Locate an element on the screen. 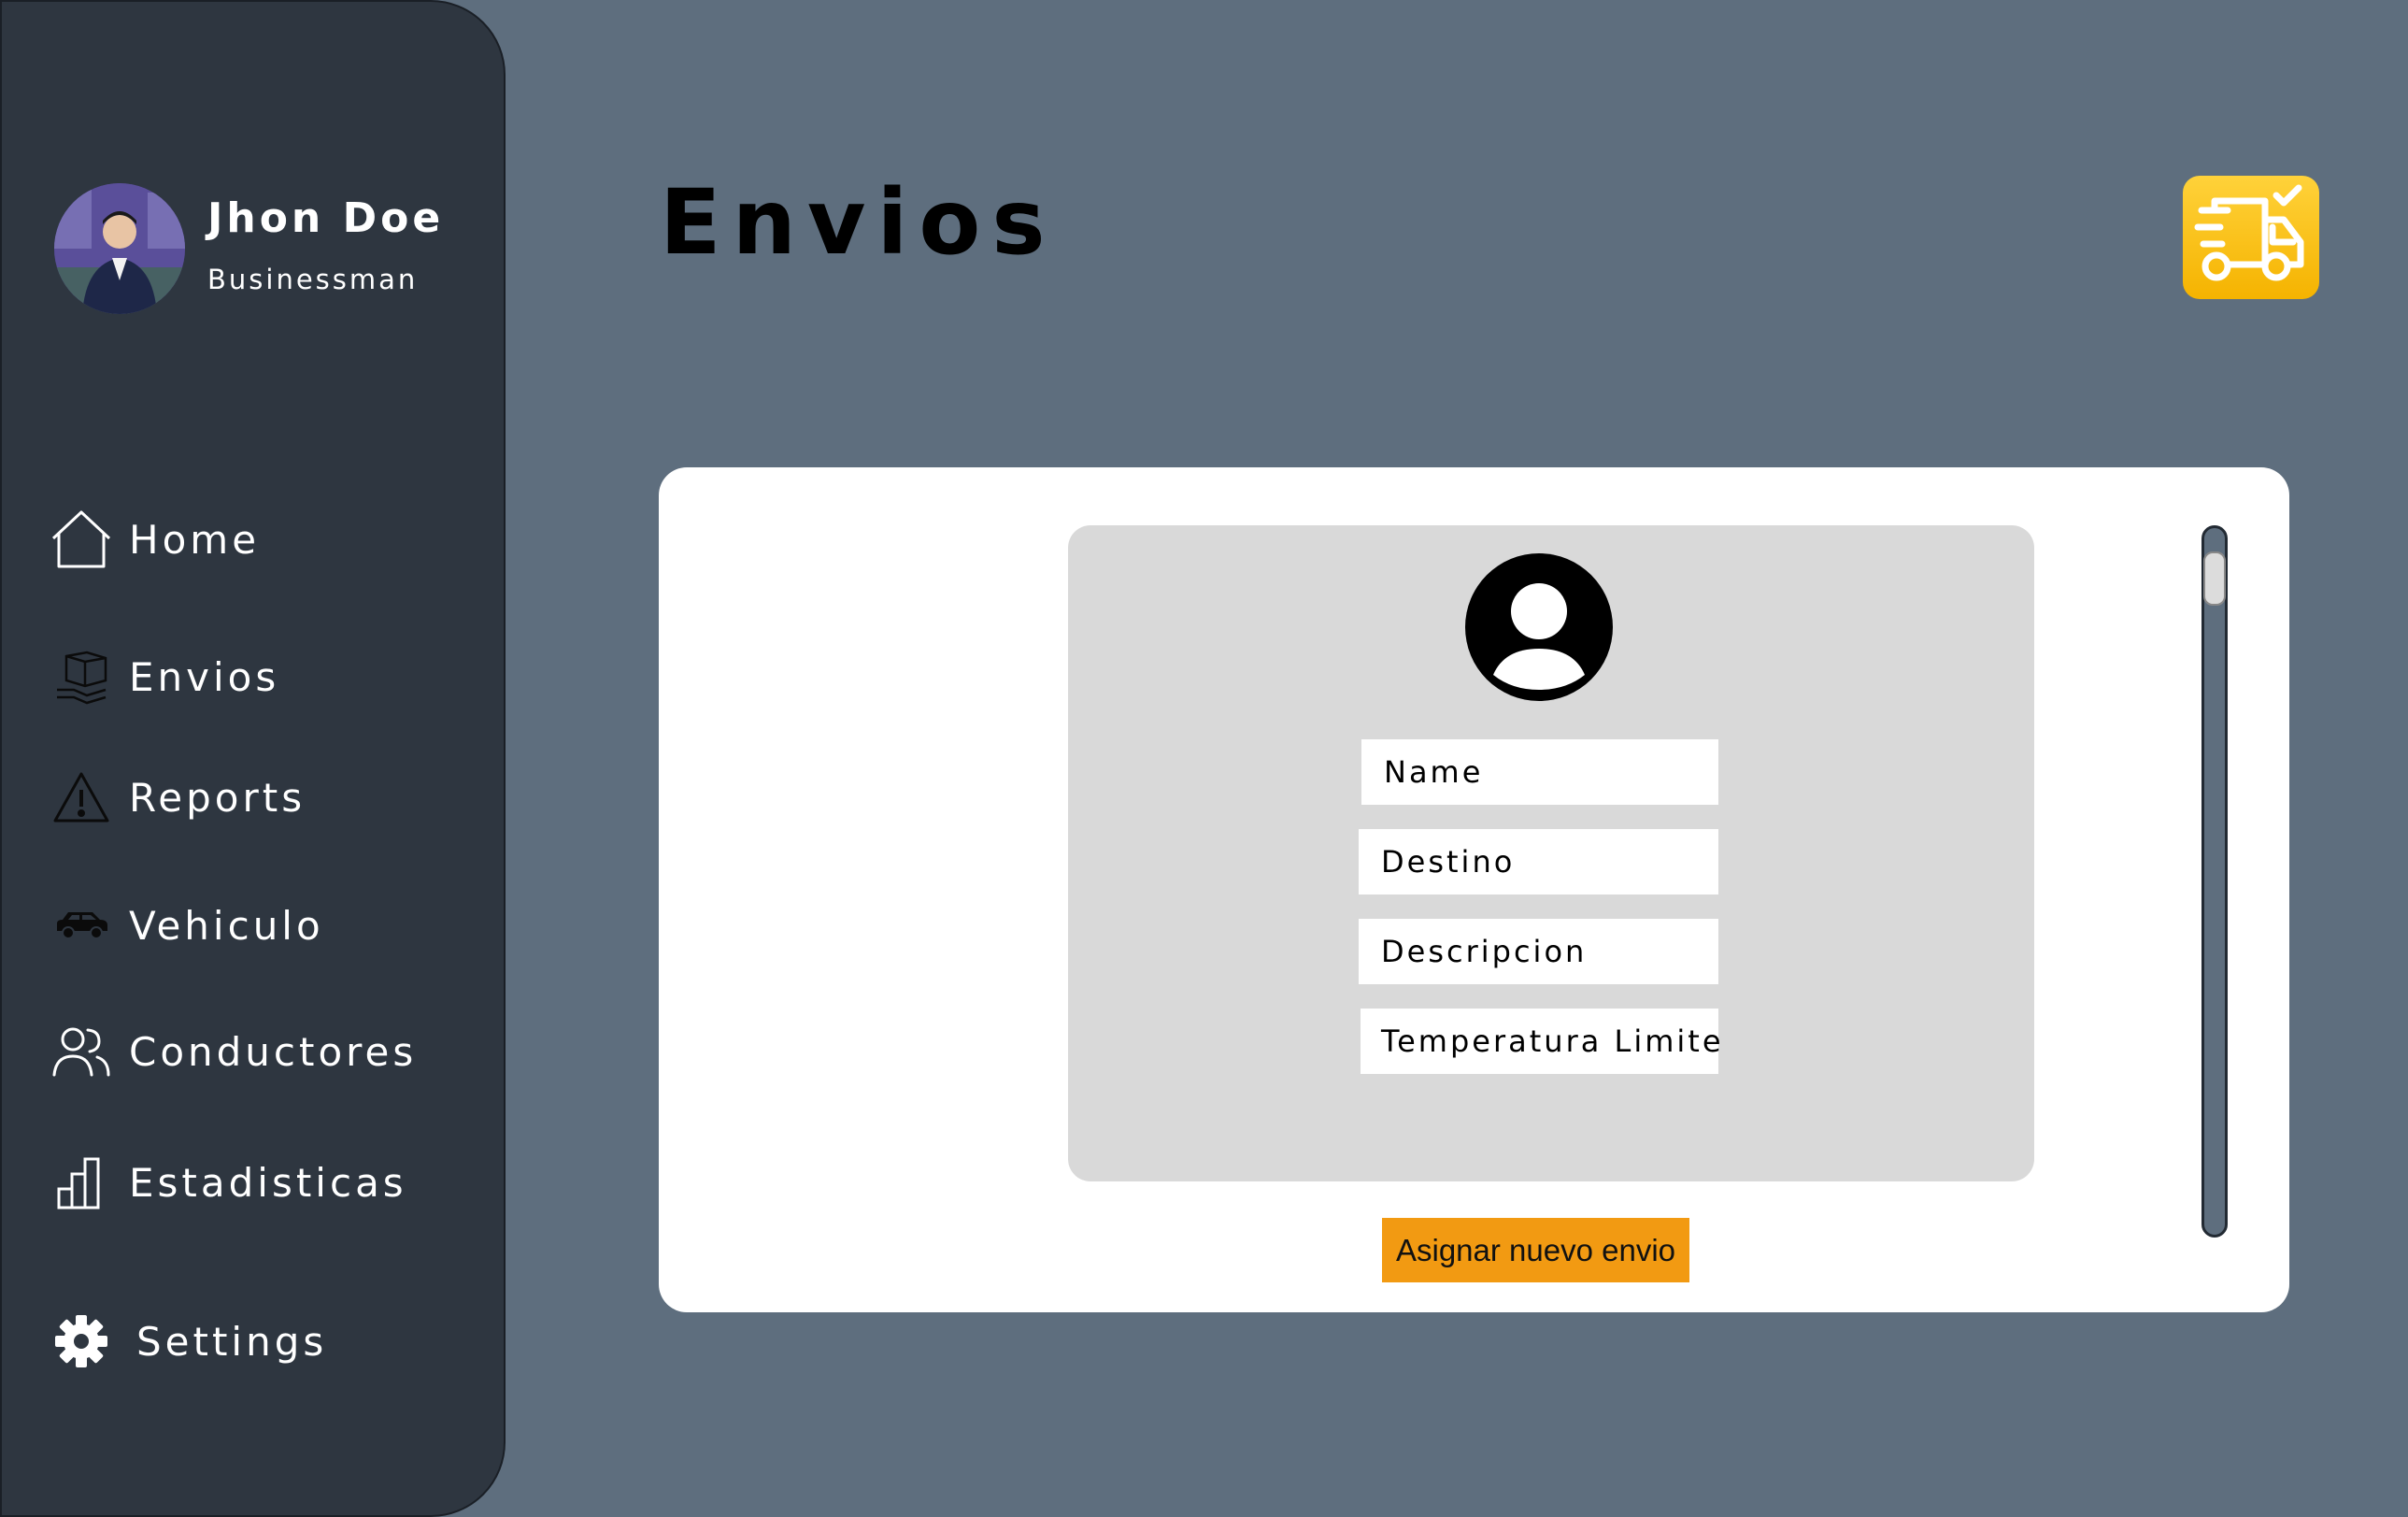 This screenshot has height=1517, width=2408. avatar is located at coordinates (119, 248).